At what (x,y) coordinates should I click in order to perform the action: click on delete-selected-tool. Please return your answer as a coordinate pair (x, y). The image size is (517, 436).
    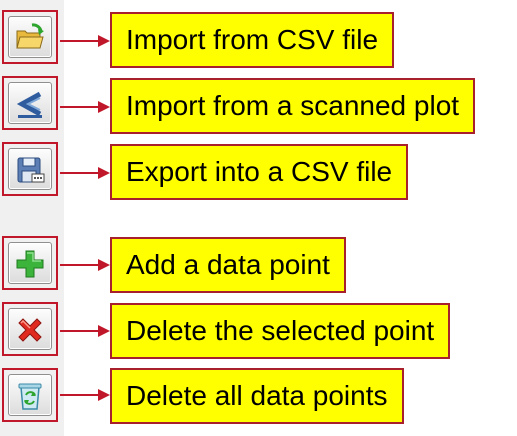
    Looking at the image, I should click on (30, 329).